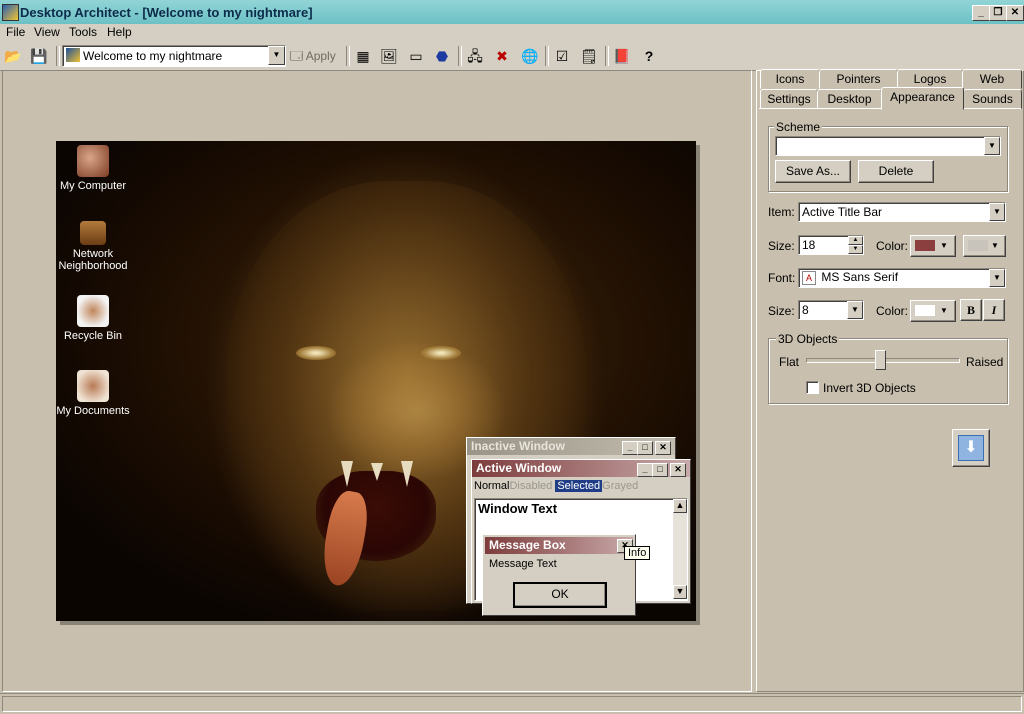  I want to click on desktop-icon-my-computer: My Computer, so click(99, 168).